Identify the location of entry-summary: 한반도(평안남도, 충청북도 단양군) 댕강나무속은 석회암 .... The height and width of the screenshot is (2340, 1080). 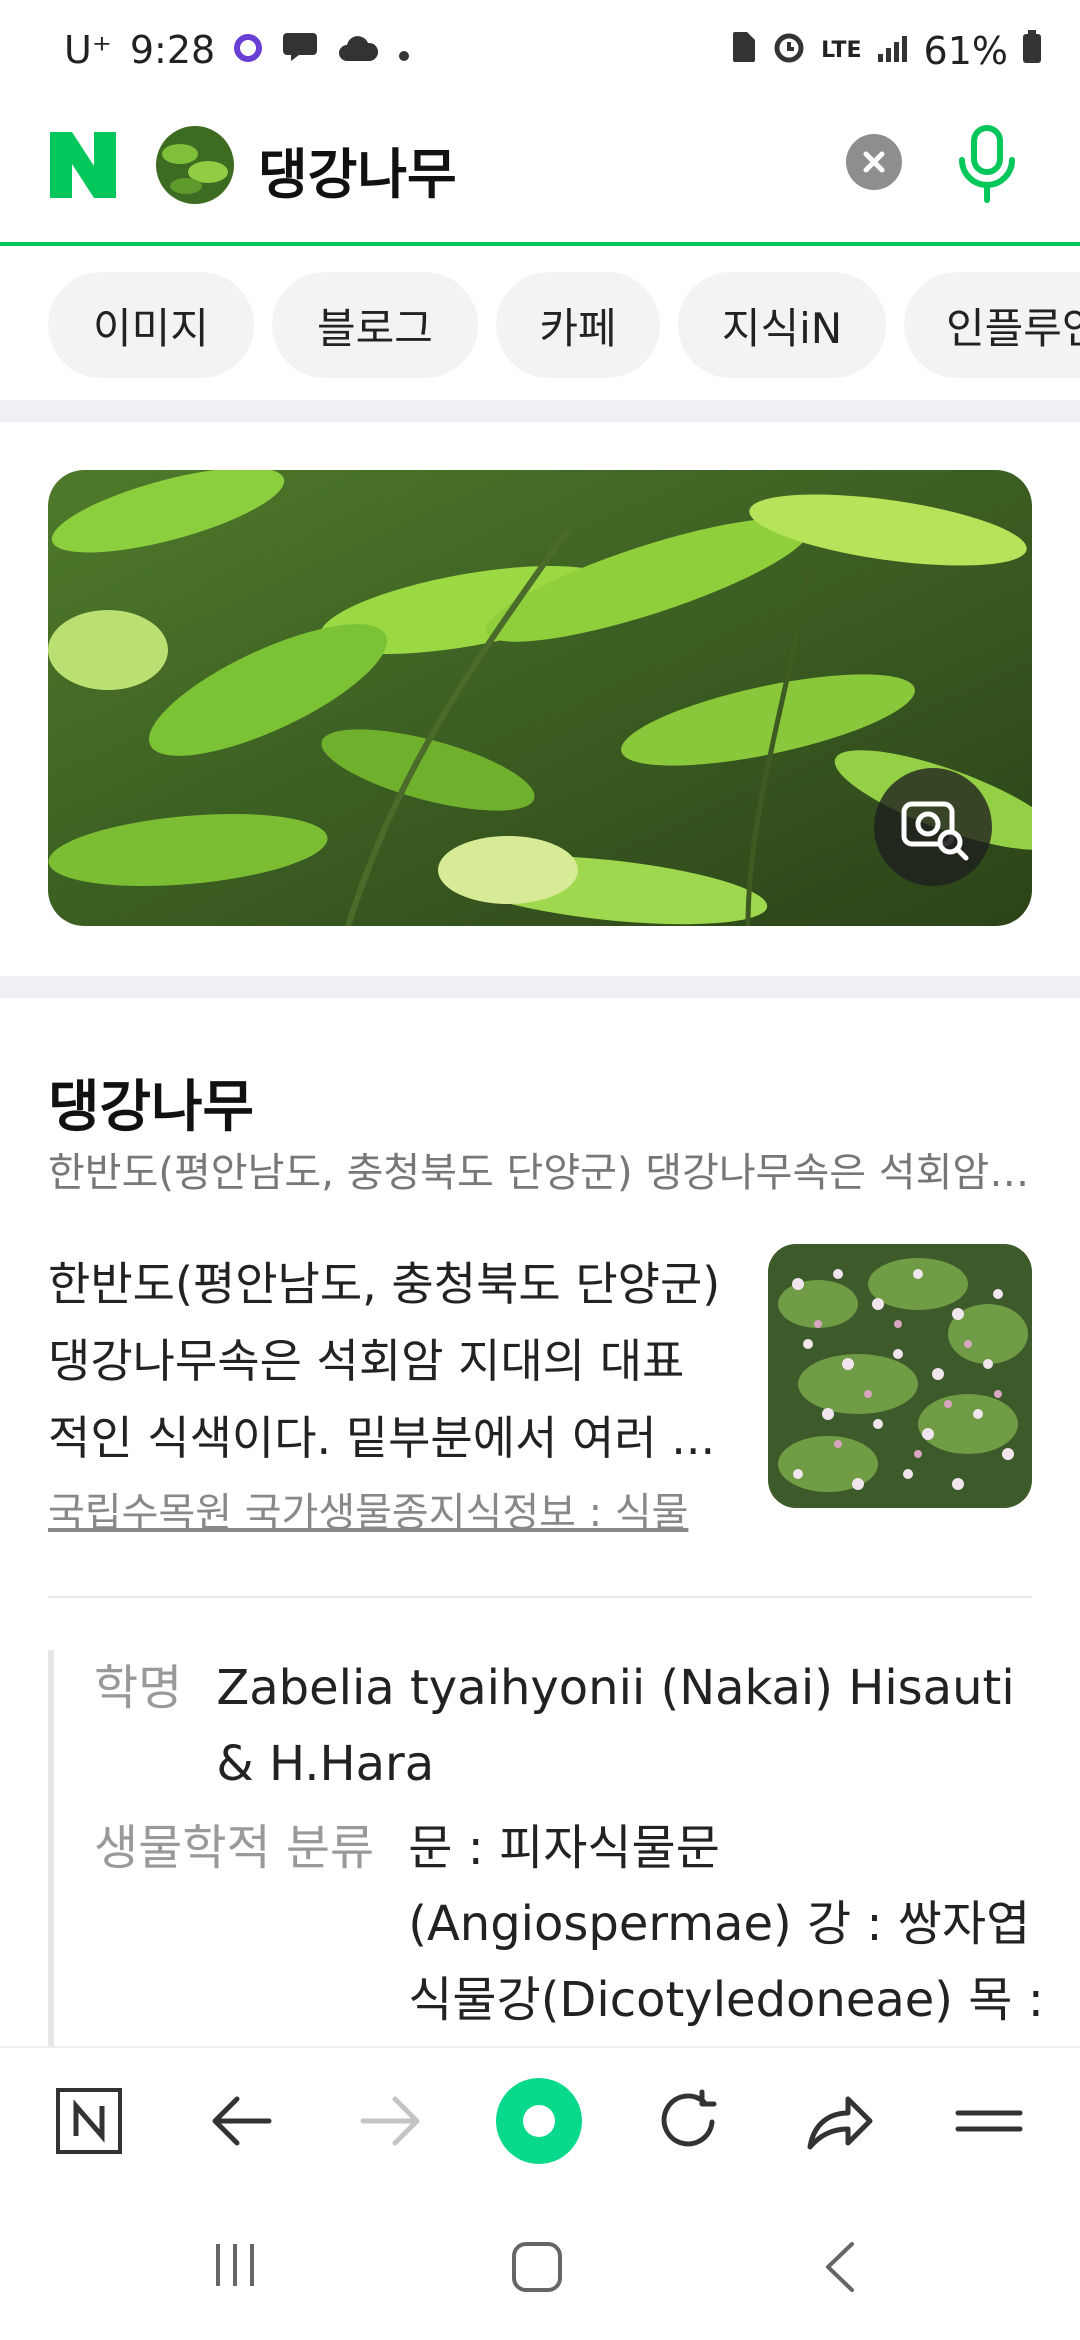
(543, 1173).